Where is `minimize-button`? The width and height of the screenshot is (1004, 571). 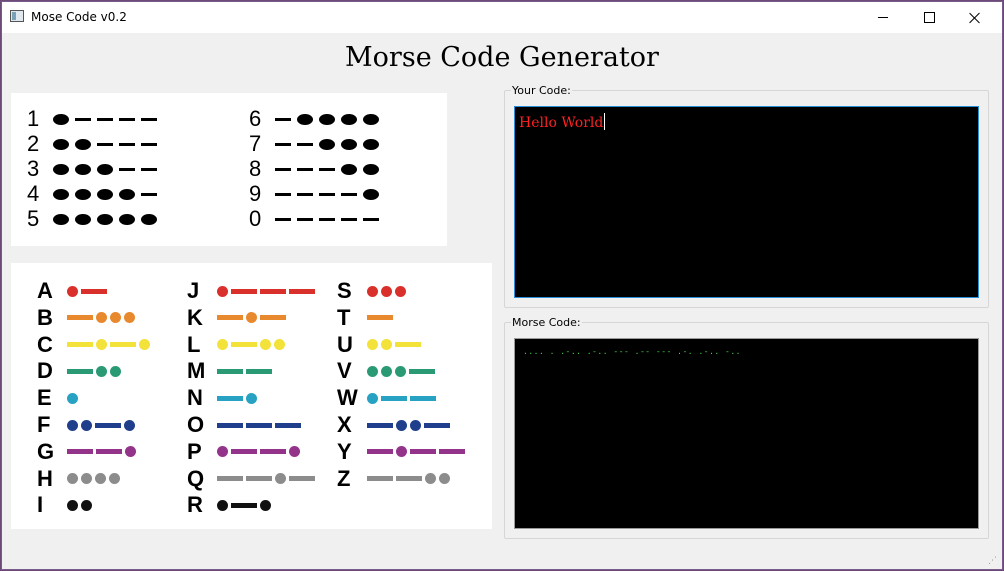 minimize-button is located at coordinates (883, 17).